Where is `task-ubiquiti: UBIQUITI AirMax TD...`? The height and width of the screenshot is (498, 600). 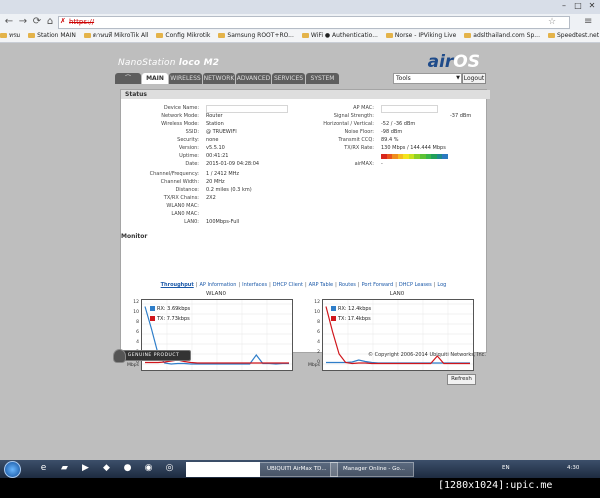 task-ubiquiti: UBIQUITI AirMax TD... is located at coordinates (296, 469).